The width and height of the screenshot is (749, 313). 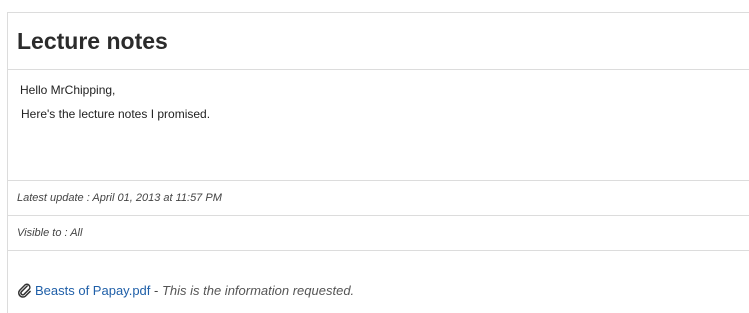 I want to click on post-greeting: Hello MrChipping,, so click(x=68, y=90).